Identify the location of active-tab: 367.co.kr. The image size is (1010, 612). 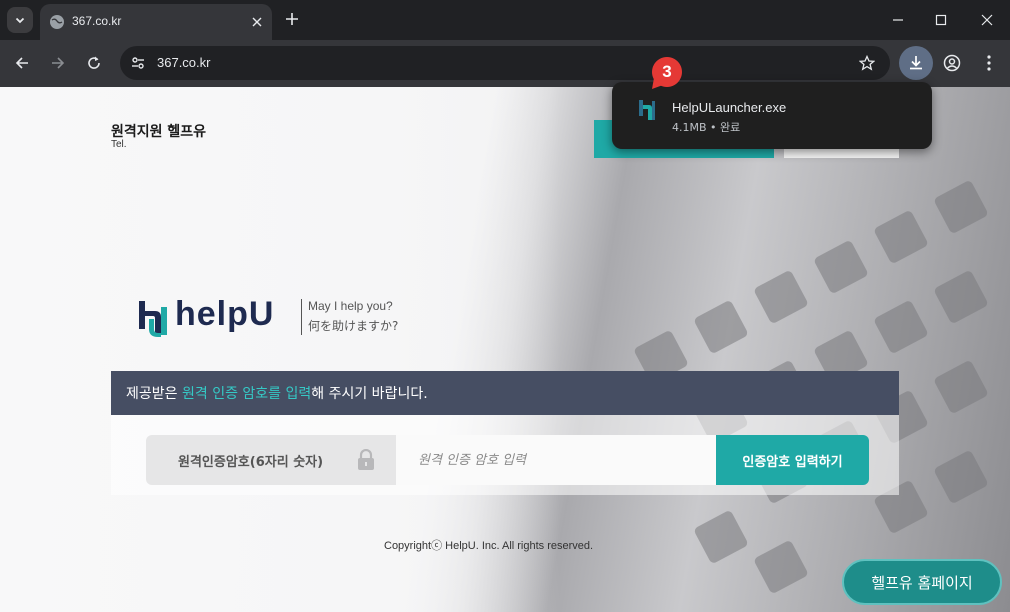
(156, 22).